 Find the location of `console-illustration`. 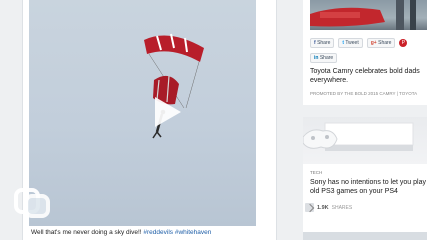

console-illustration is located at coordinates (358, 136).